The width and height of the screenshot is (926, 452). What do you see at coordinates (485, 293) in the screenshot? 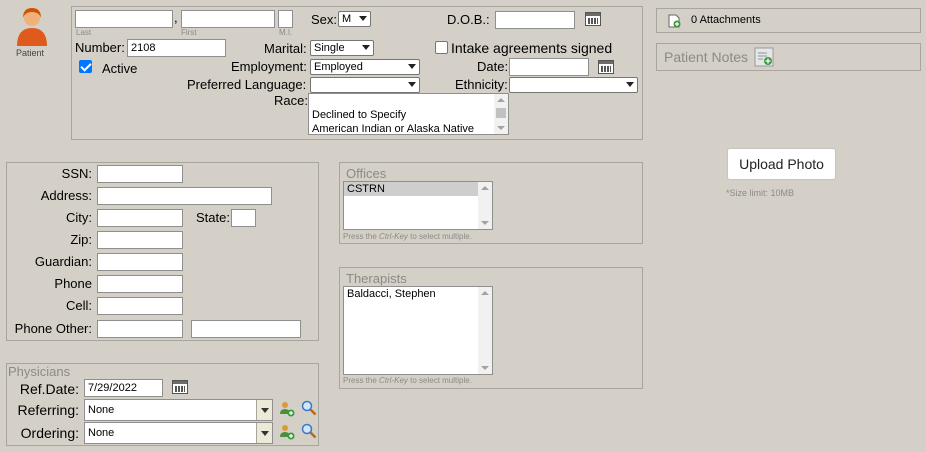
I see `scroll-up-icon` at bounding box center [485, 293].